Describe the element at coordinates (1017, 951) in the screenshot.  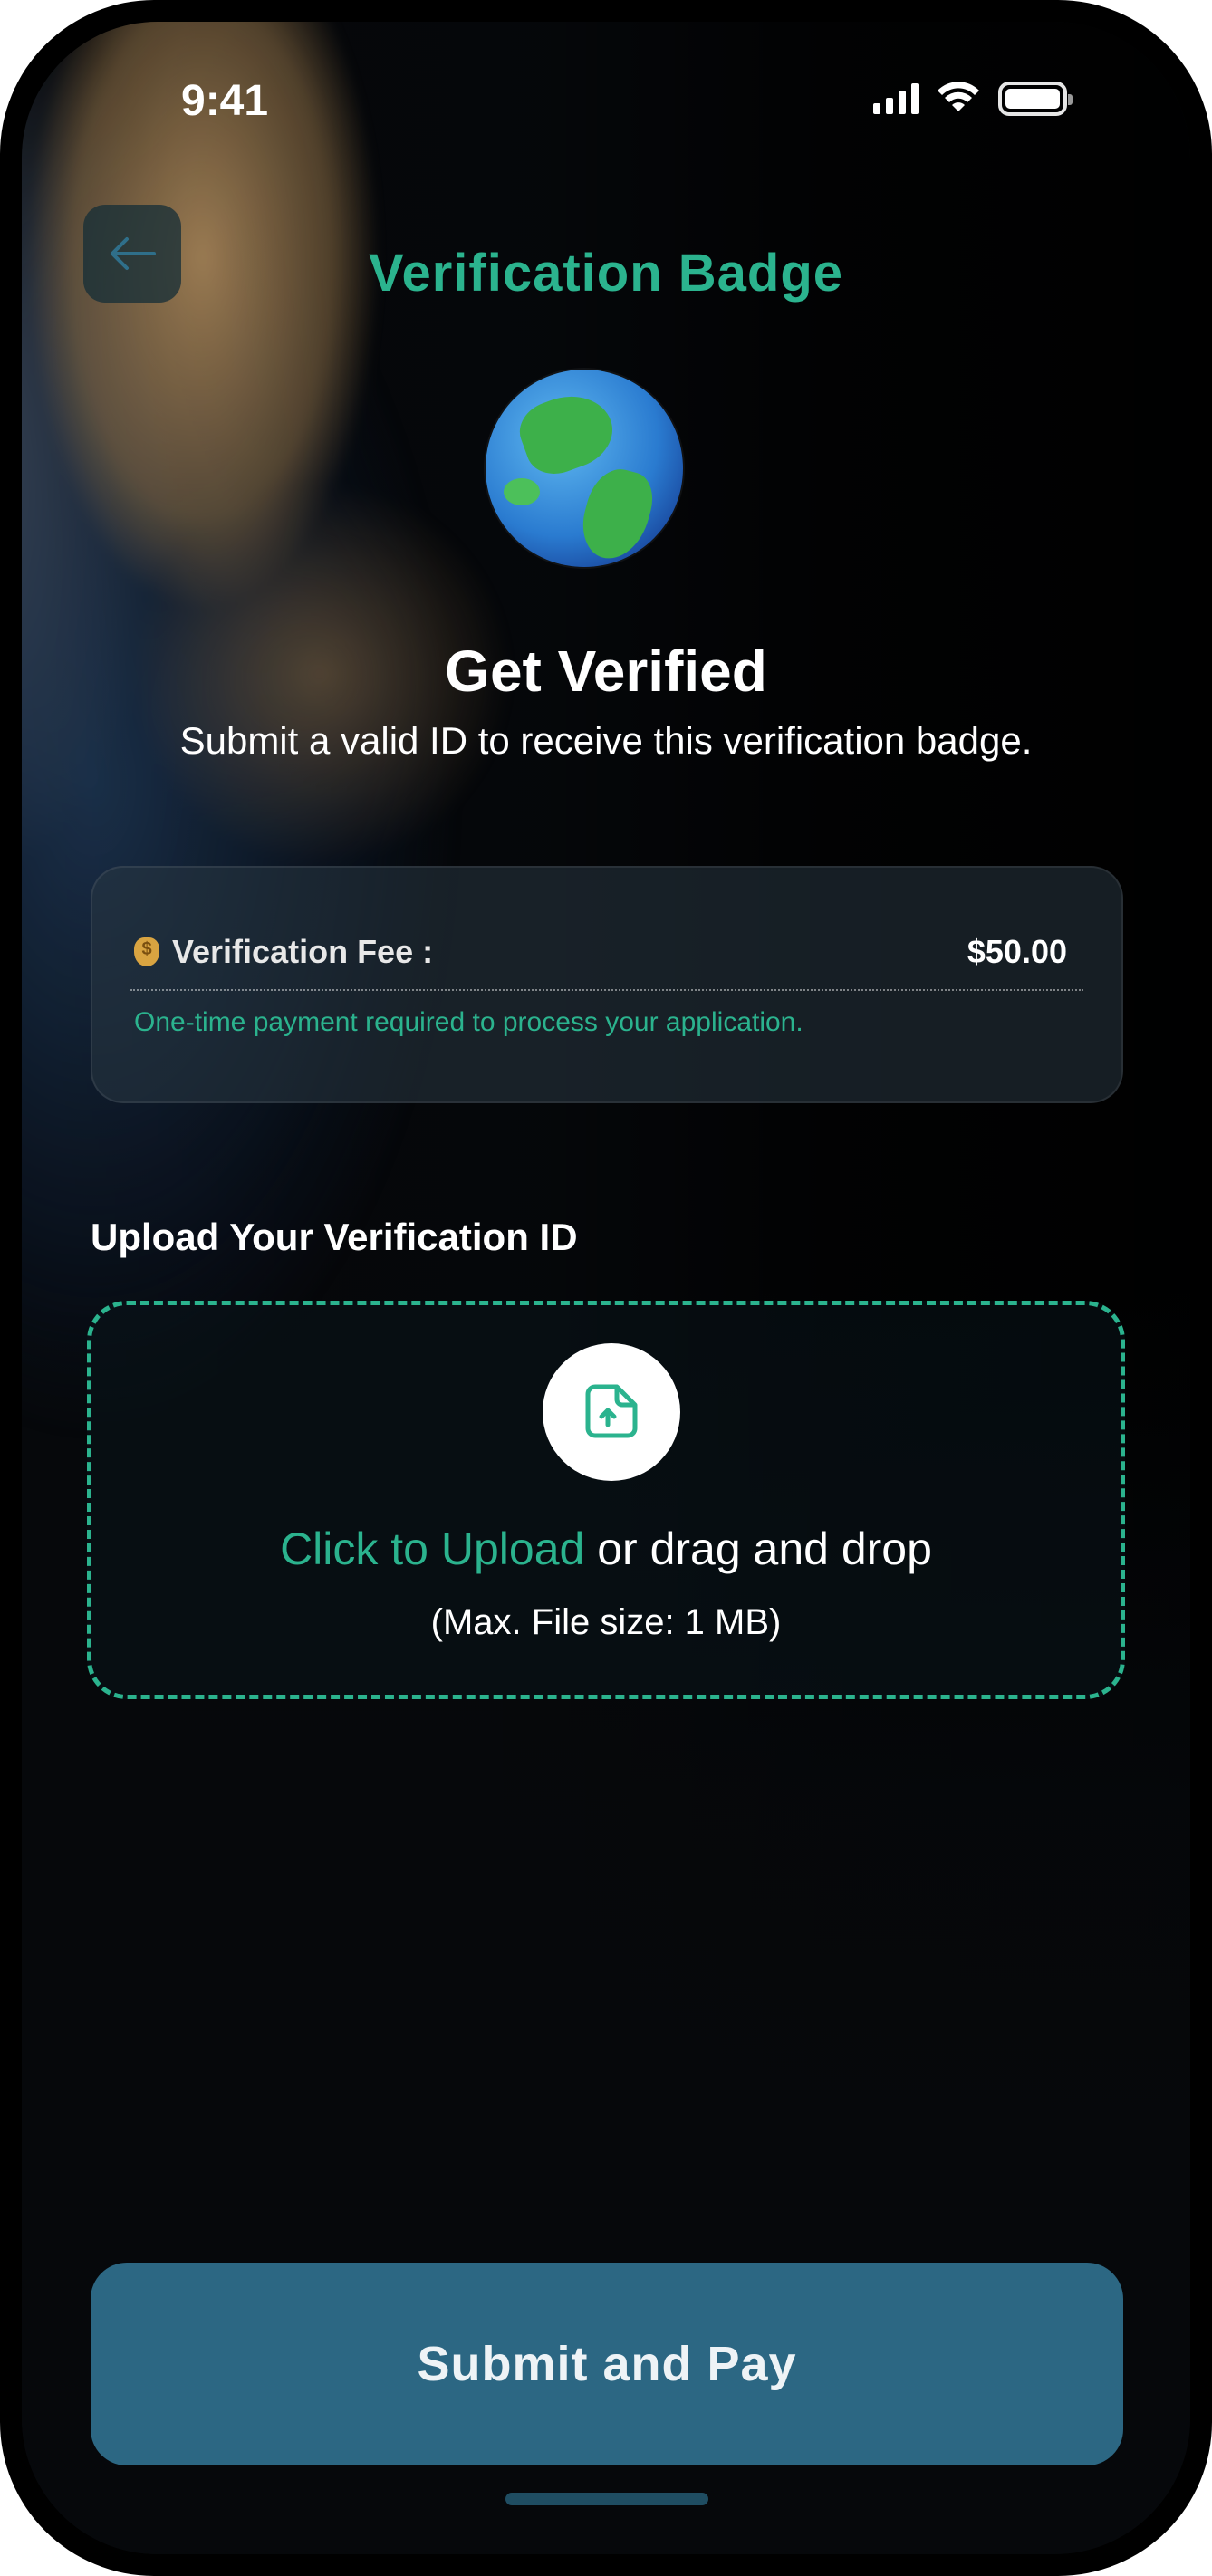
I see `fee-amount: $50.00` at that location.